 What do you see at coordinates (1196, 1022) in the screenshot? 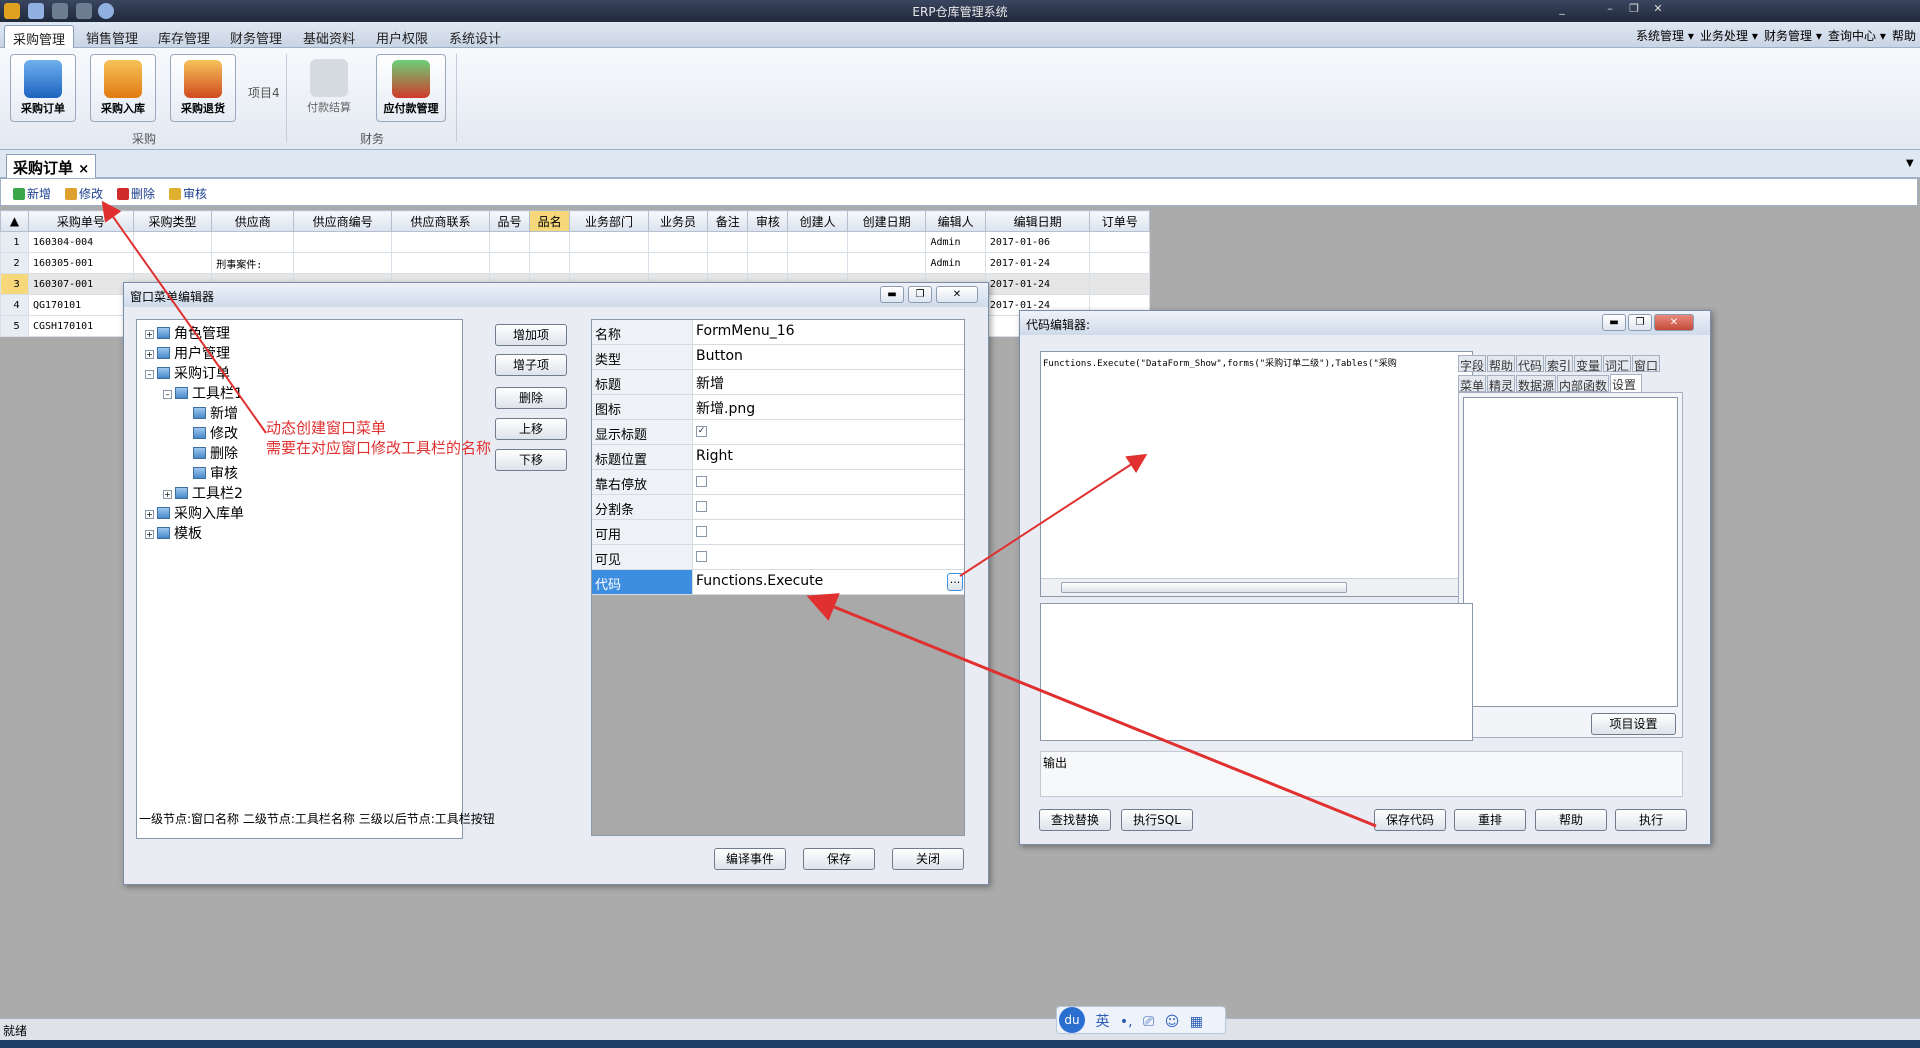
I see `ime-grid-icon: ▦` at bounding box center [1196, 1022].